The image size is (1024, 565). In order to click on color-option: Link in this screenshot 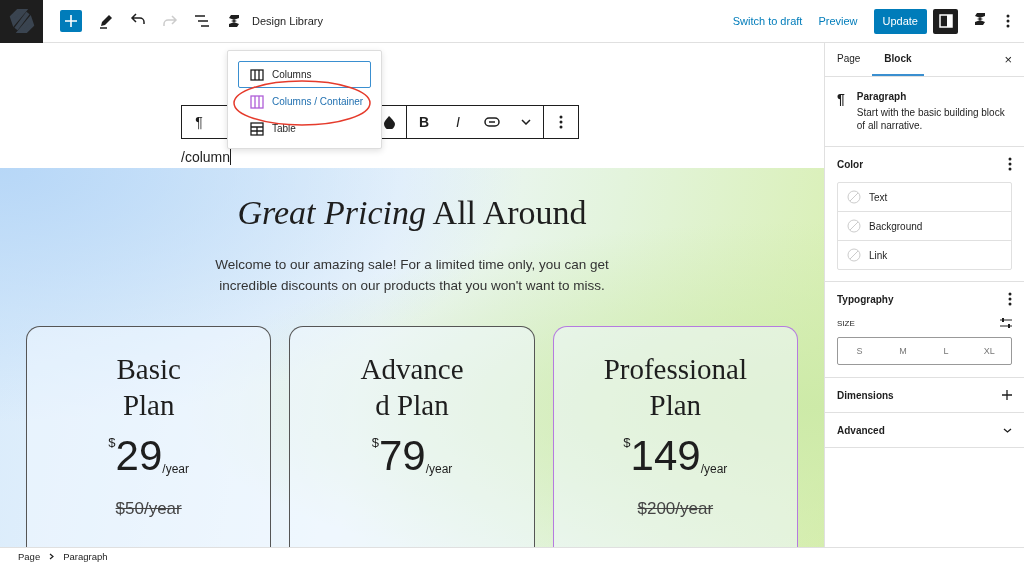, I will do `click(924, 254)`.